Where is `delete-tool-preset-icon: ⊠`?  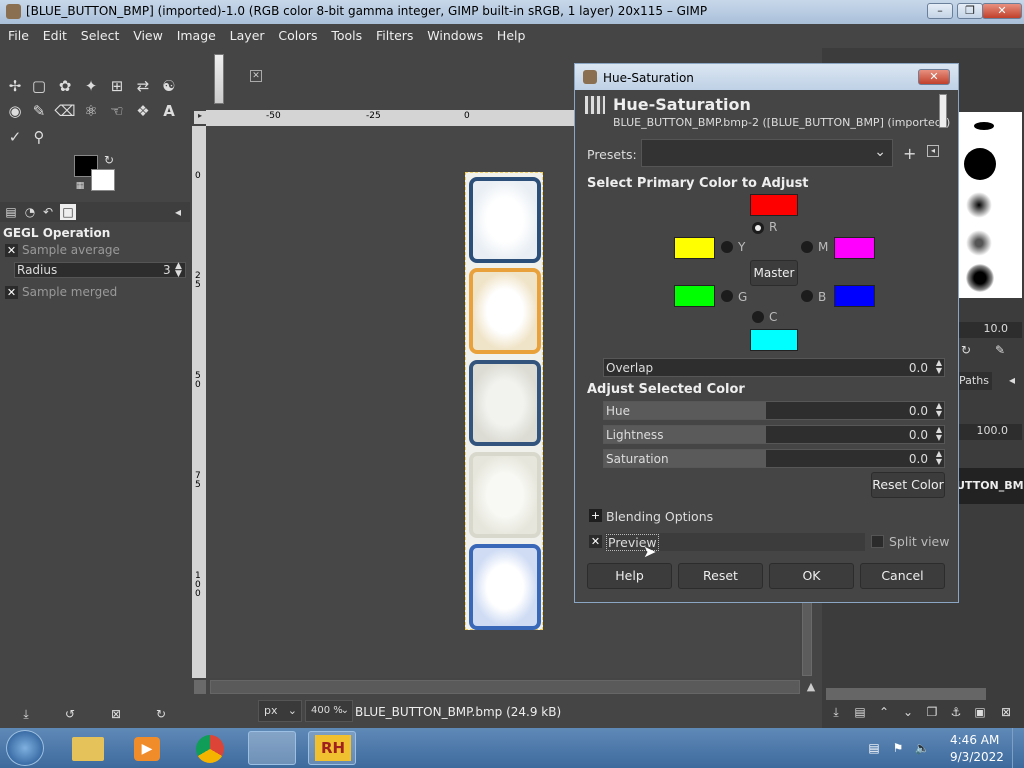 delete-tool-preset-icon: ⊠ is located at coordinates (116, 714).